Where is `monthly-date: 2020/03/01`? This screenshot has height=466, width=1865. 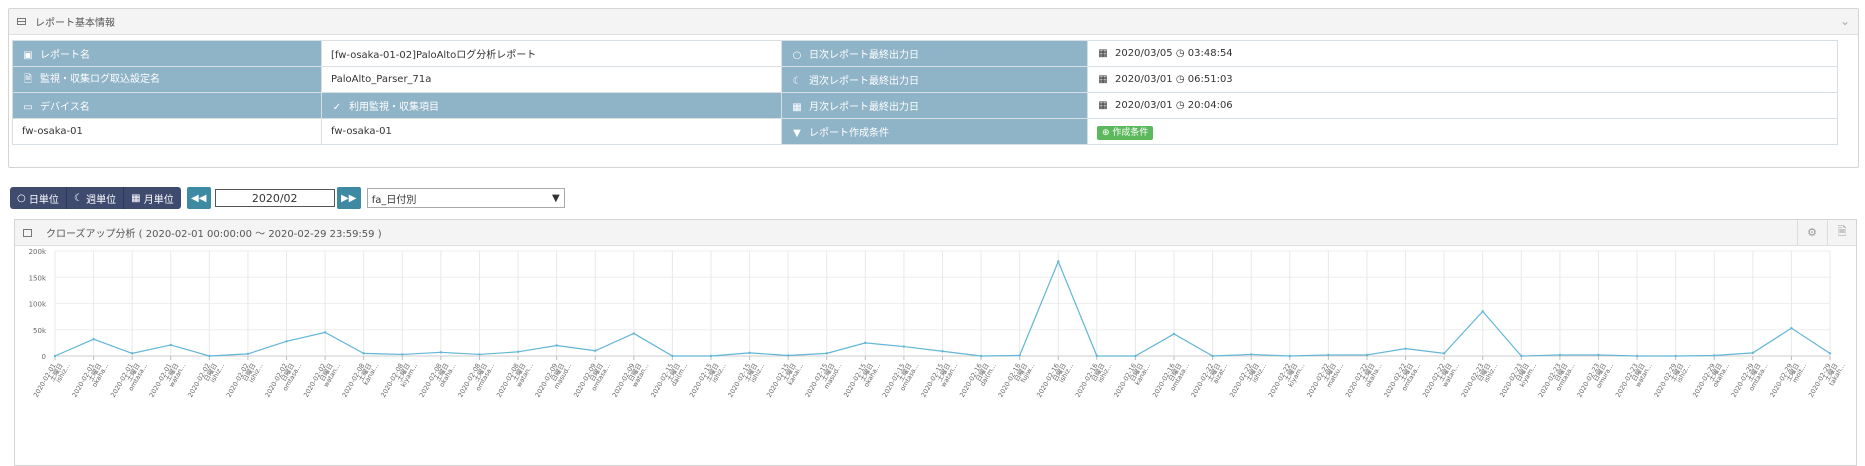 monthly-date: 2020/03/01 is located at coordinates (1144, 105).